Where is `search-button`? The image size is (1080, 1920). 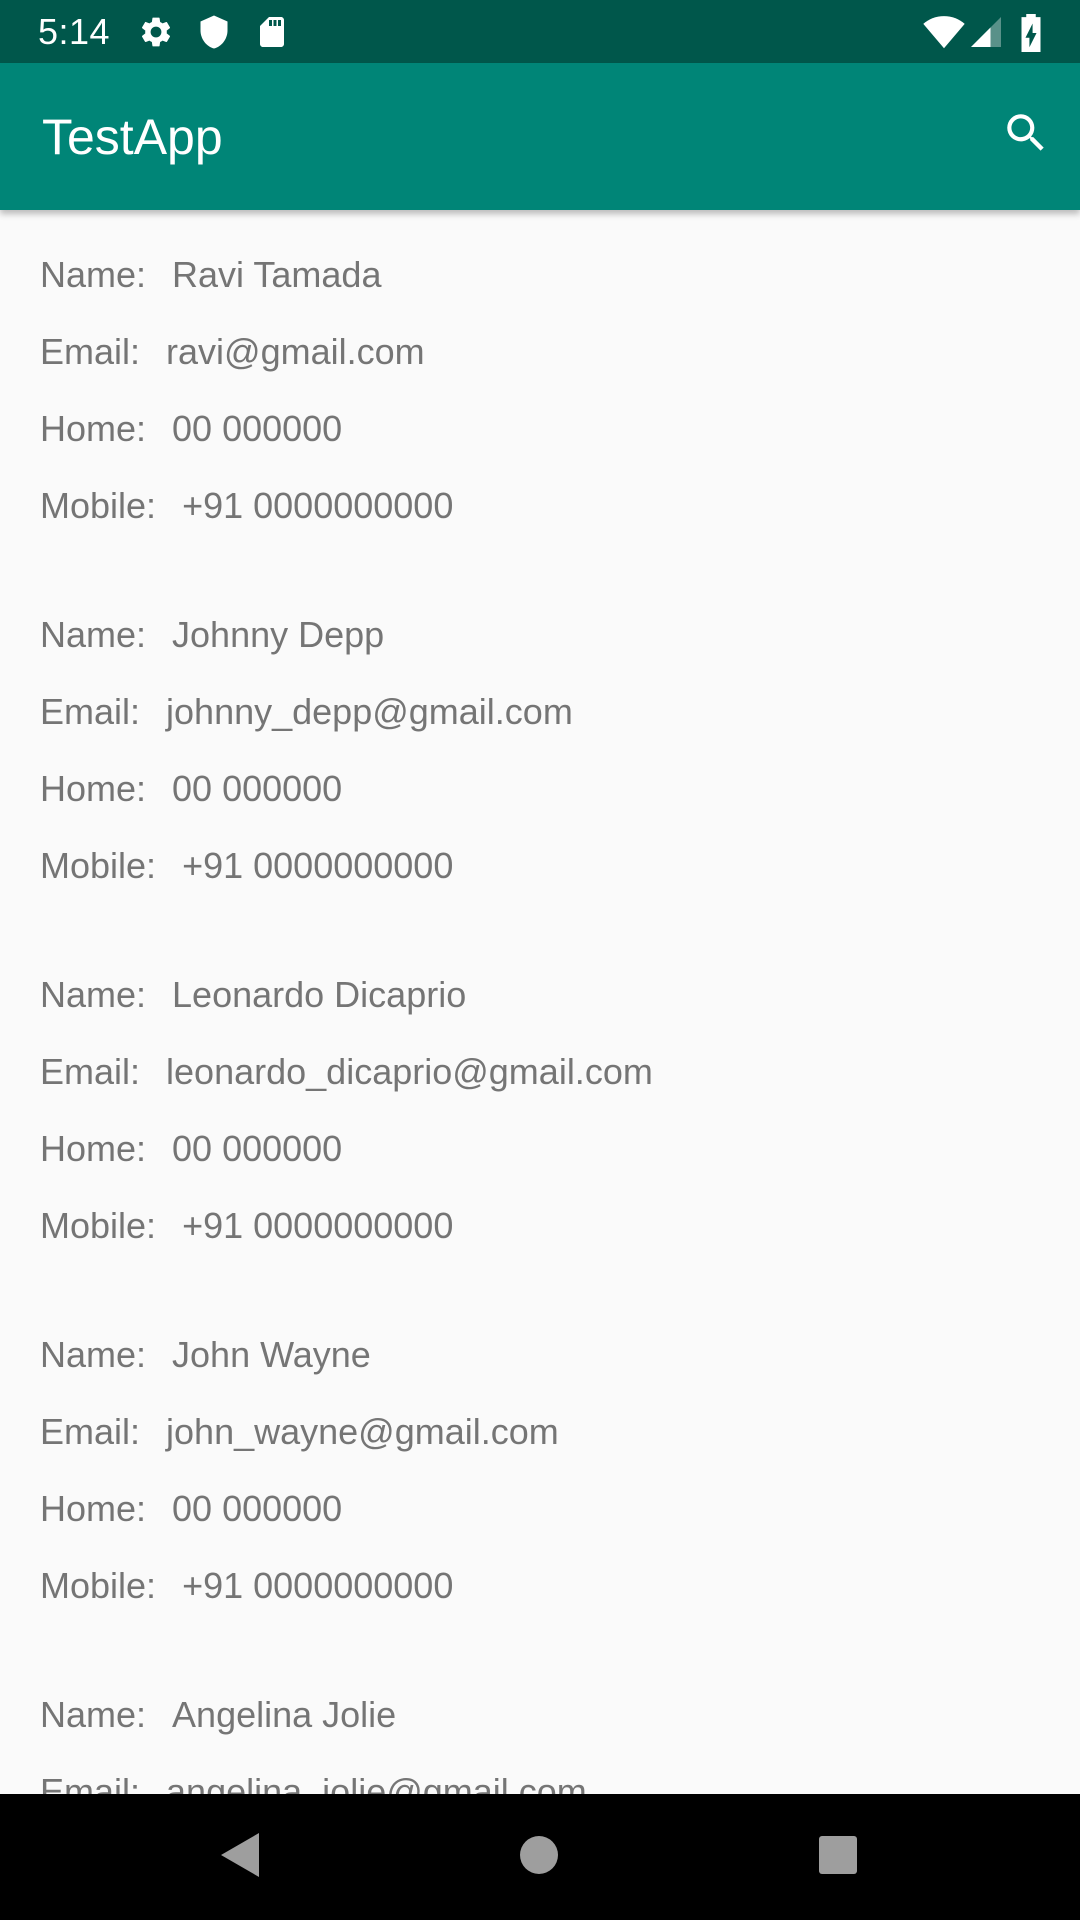 search-button is located at coordinates (1026, 135).